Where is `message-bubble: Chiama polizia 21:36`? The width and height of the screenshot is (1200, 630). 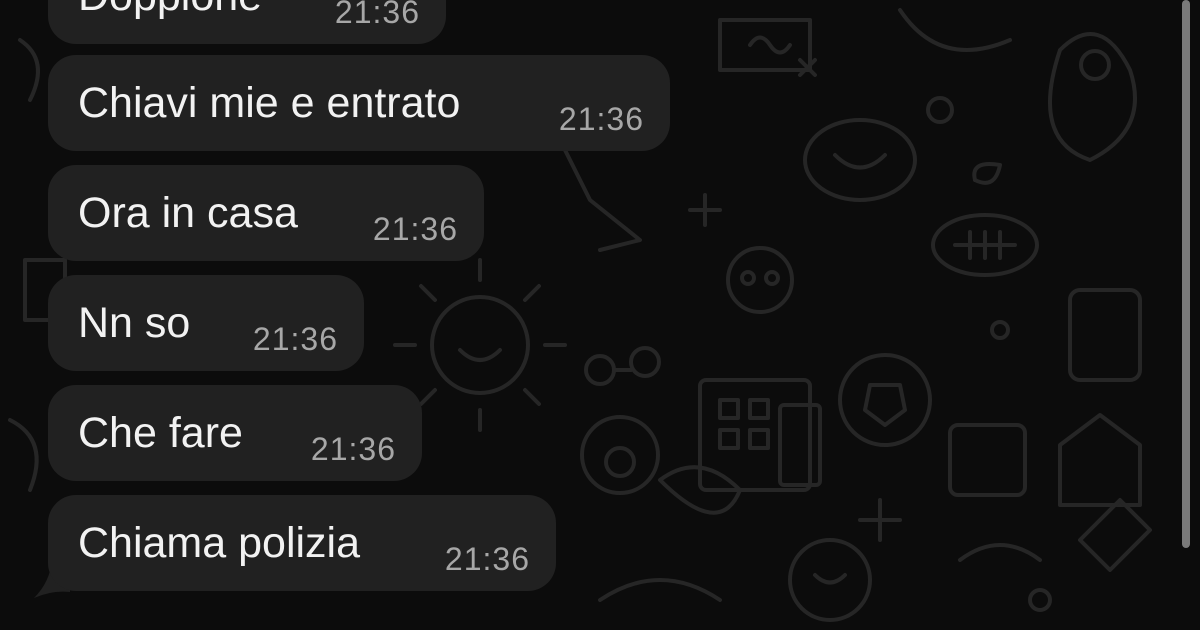 message-bubble: Chiama polizia 21:36 is located at coordinates (302, 543).